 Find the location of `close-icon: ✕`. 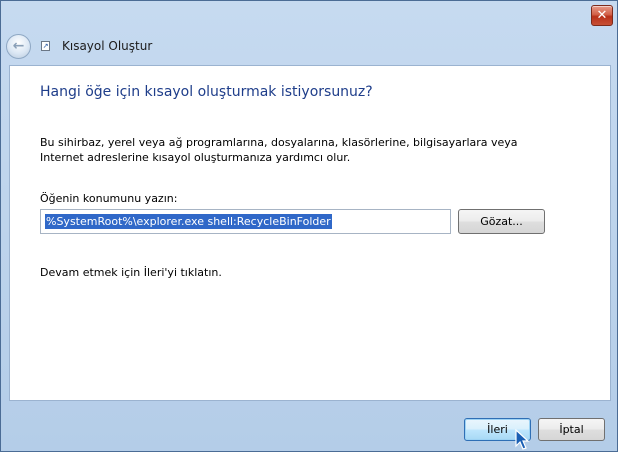

close-icon: ✕ is located at coordinates (602, 15).